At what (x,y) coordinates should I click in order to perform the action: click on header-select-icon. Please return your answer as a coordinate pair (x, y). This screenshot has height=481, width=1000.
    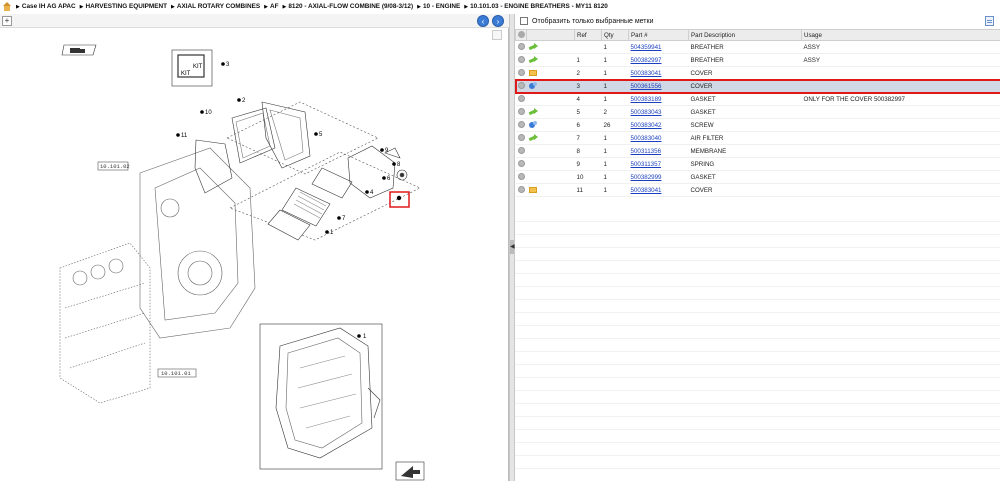
    Looking at the image, I should click on (521, 35).